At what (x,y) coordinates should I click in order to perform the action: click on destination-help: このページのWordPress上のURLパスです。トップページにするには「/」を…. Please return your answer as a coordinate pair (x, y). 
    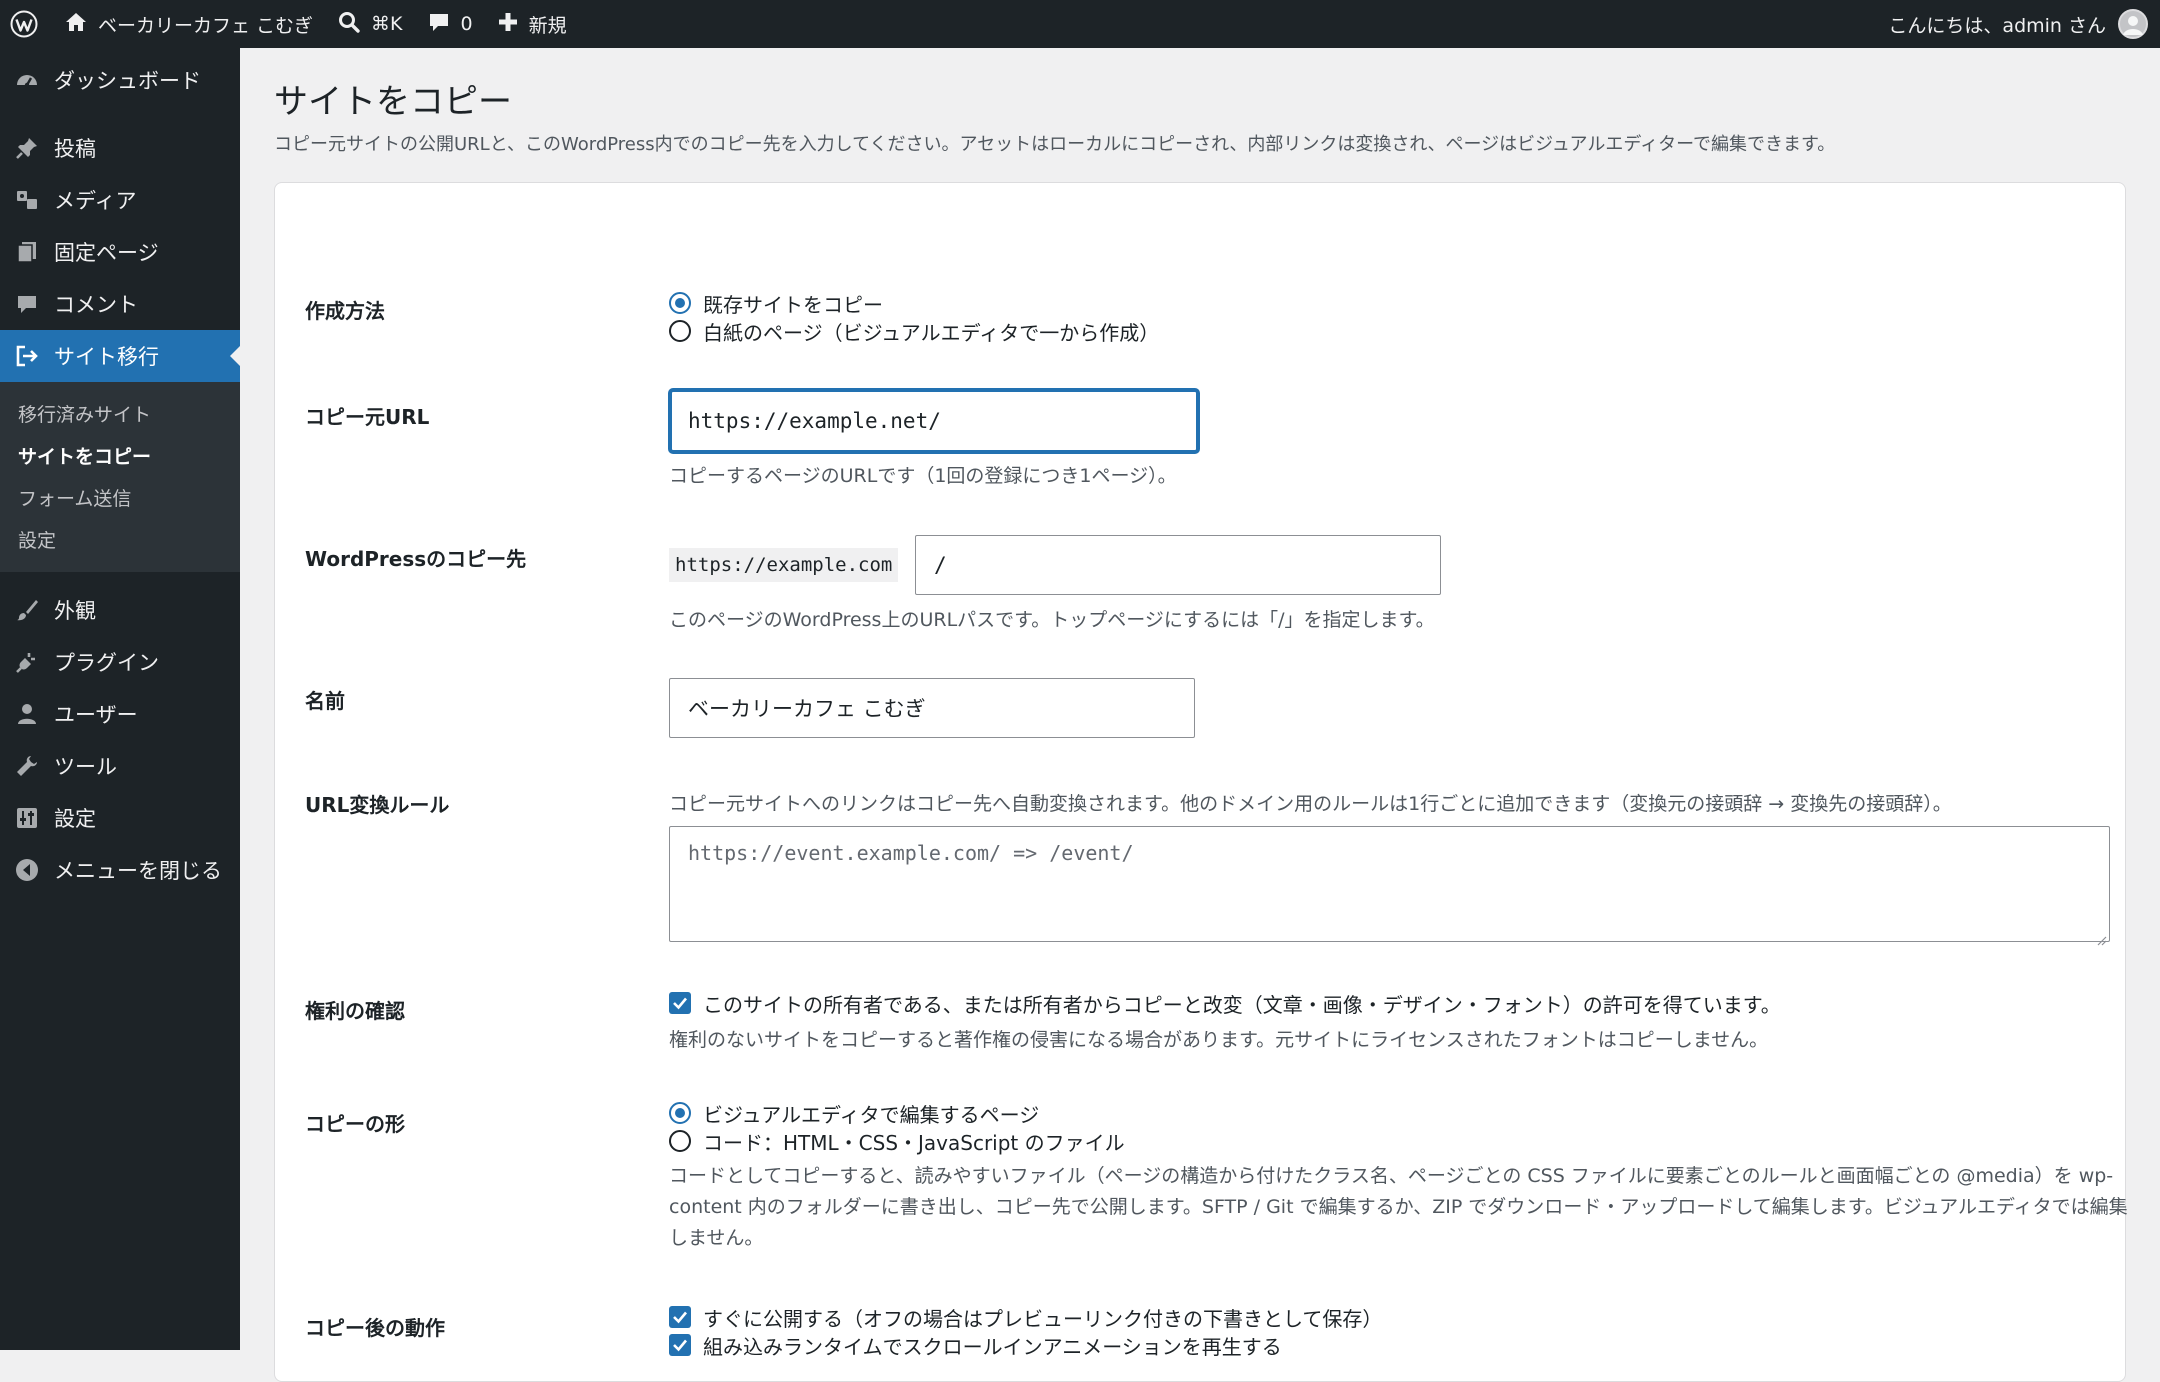
    Looking at the image, I should click on (1052, 620).